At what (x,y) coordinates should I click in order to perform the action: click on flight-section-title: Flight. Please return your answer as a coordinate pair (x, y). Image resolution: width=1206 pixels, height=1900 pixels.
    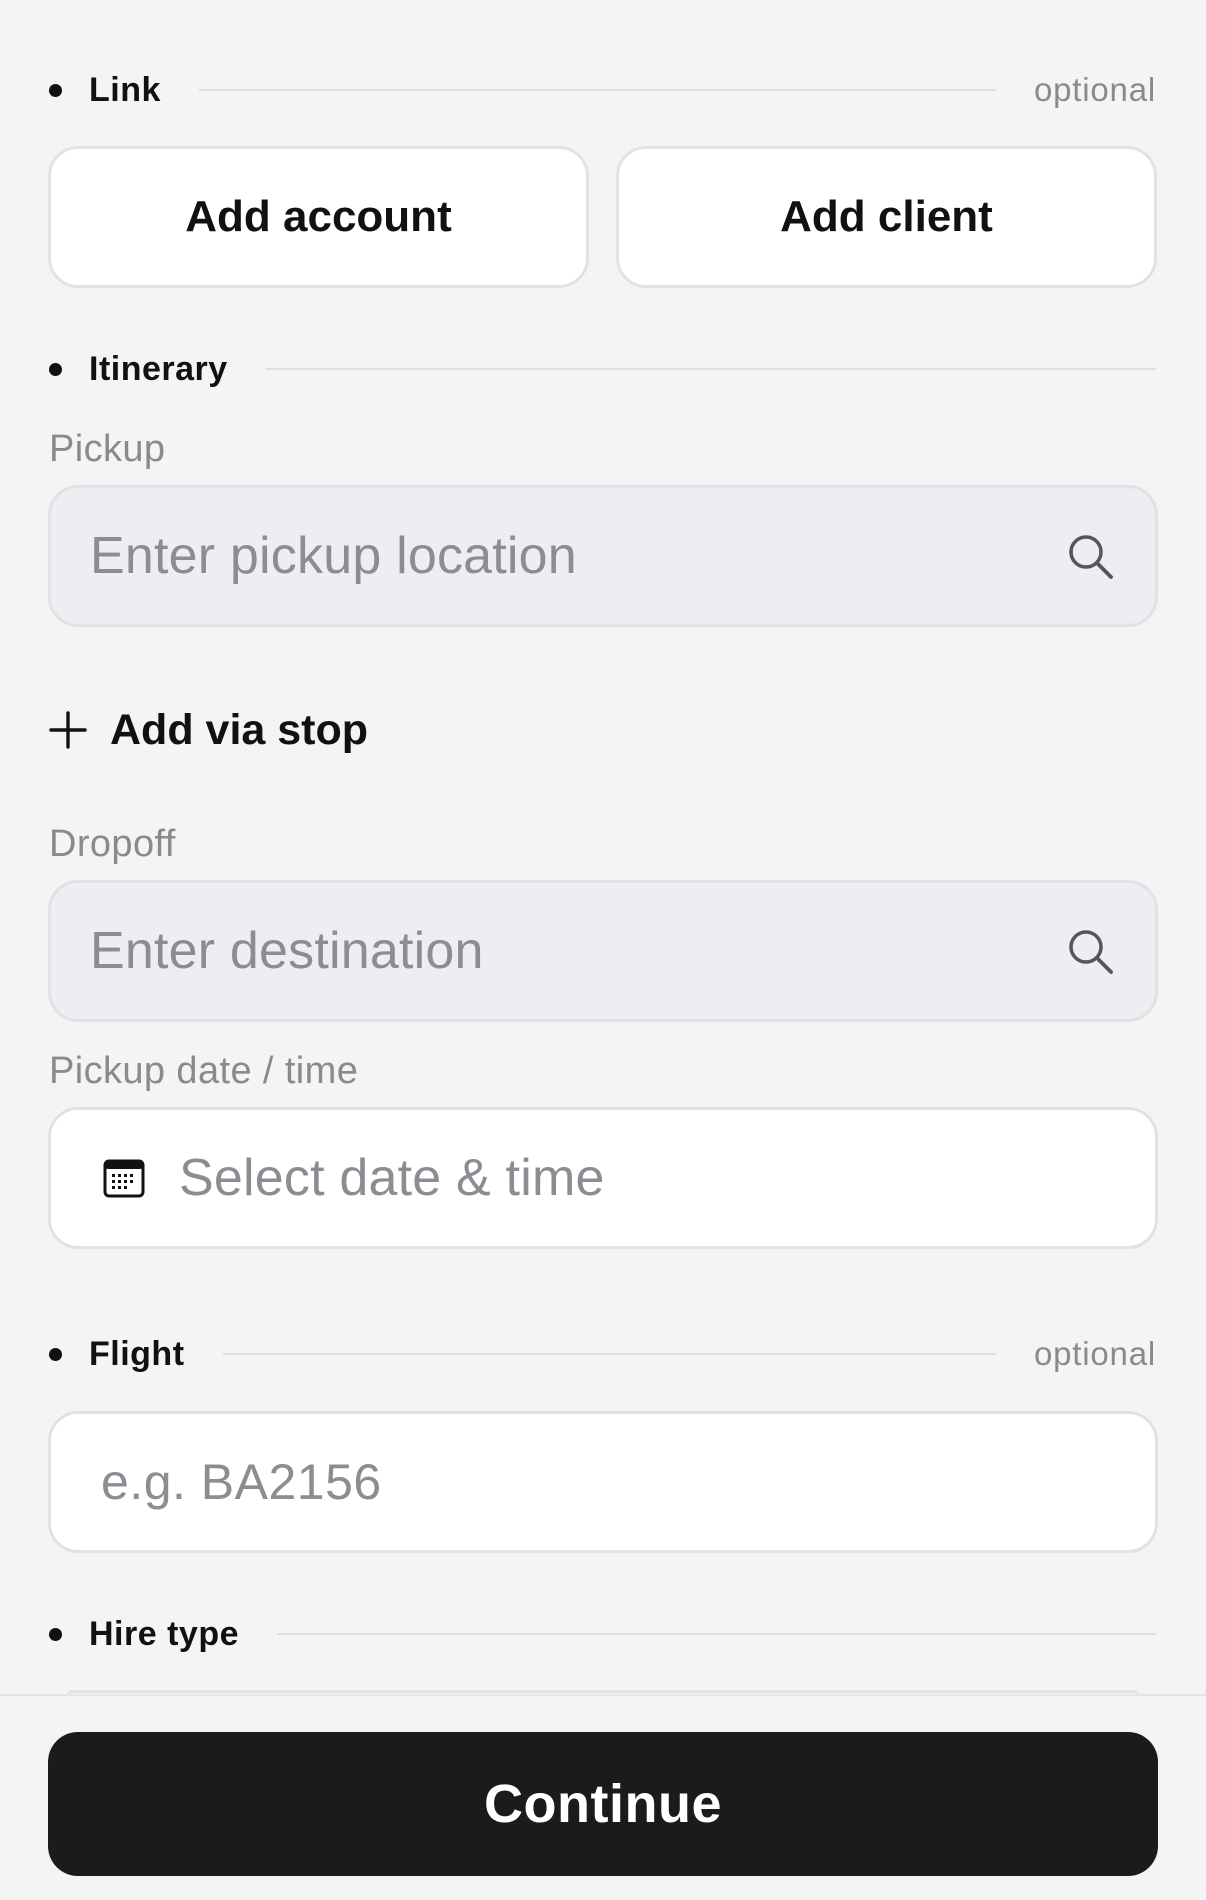
    Looking at the image, I should click on (137, 1353).